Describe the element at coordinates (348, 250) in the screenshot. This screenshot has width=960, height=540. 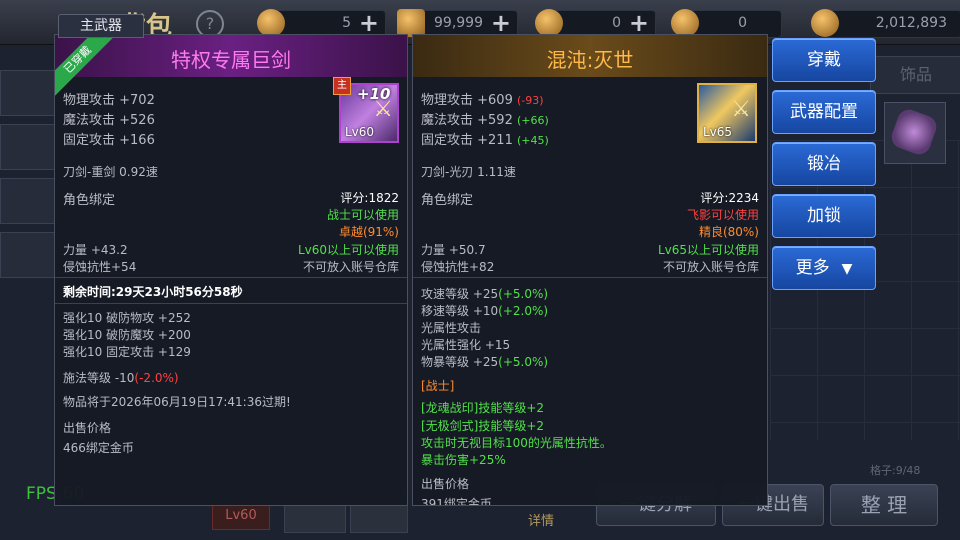
I see `level-requirement: Lv60以上可以使用` at that location.